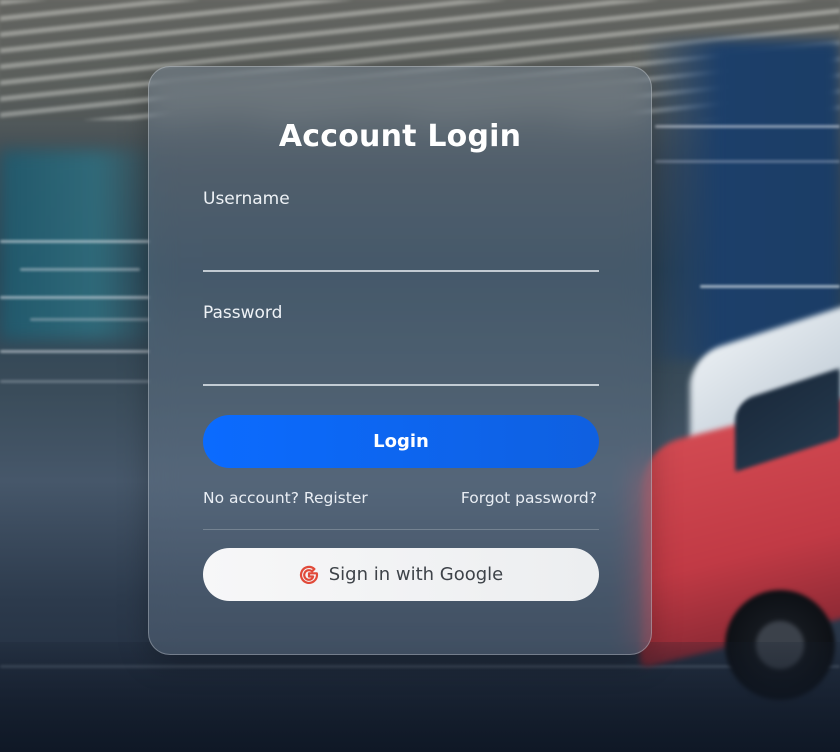  What do you see at coordinates (416, 574) in the screenshot?
I see `google-button-label: Sign in with Google` at bounding box center [416, 574].